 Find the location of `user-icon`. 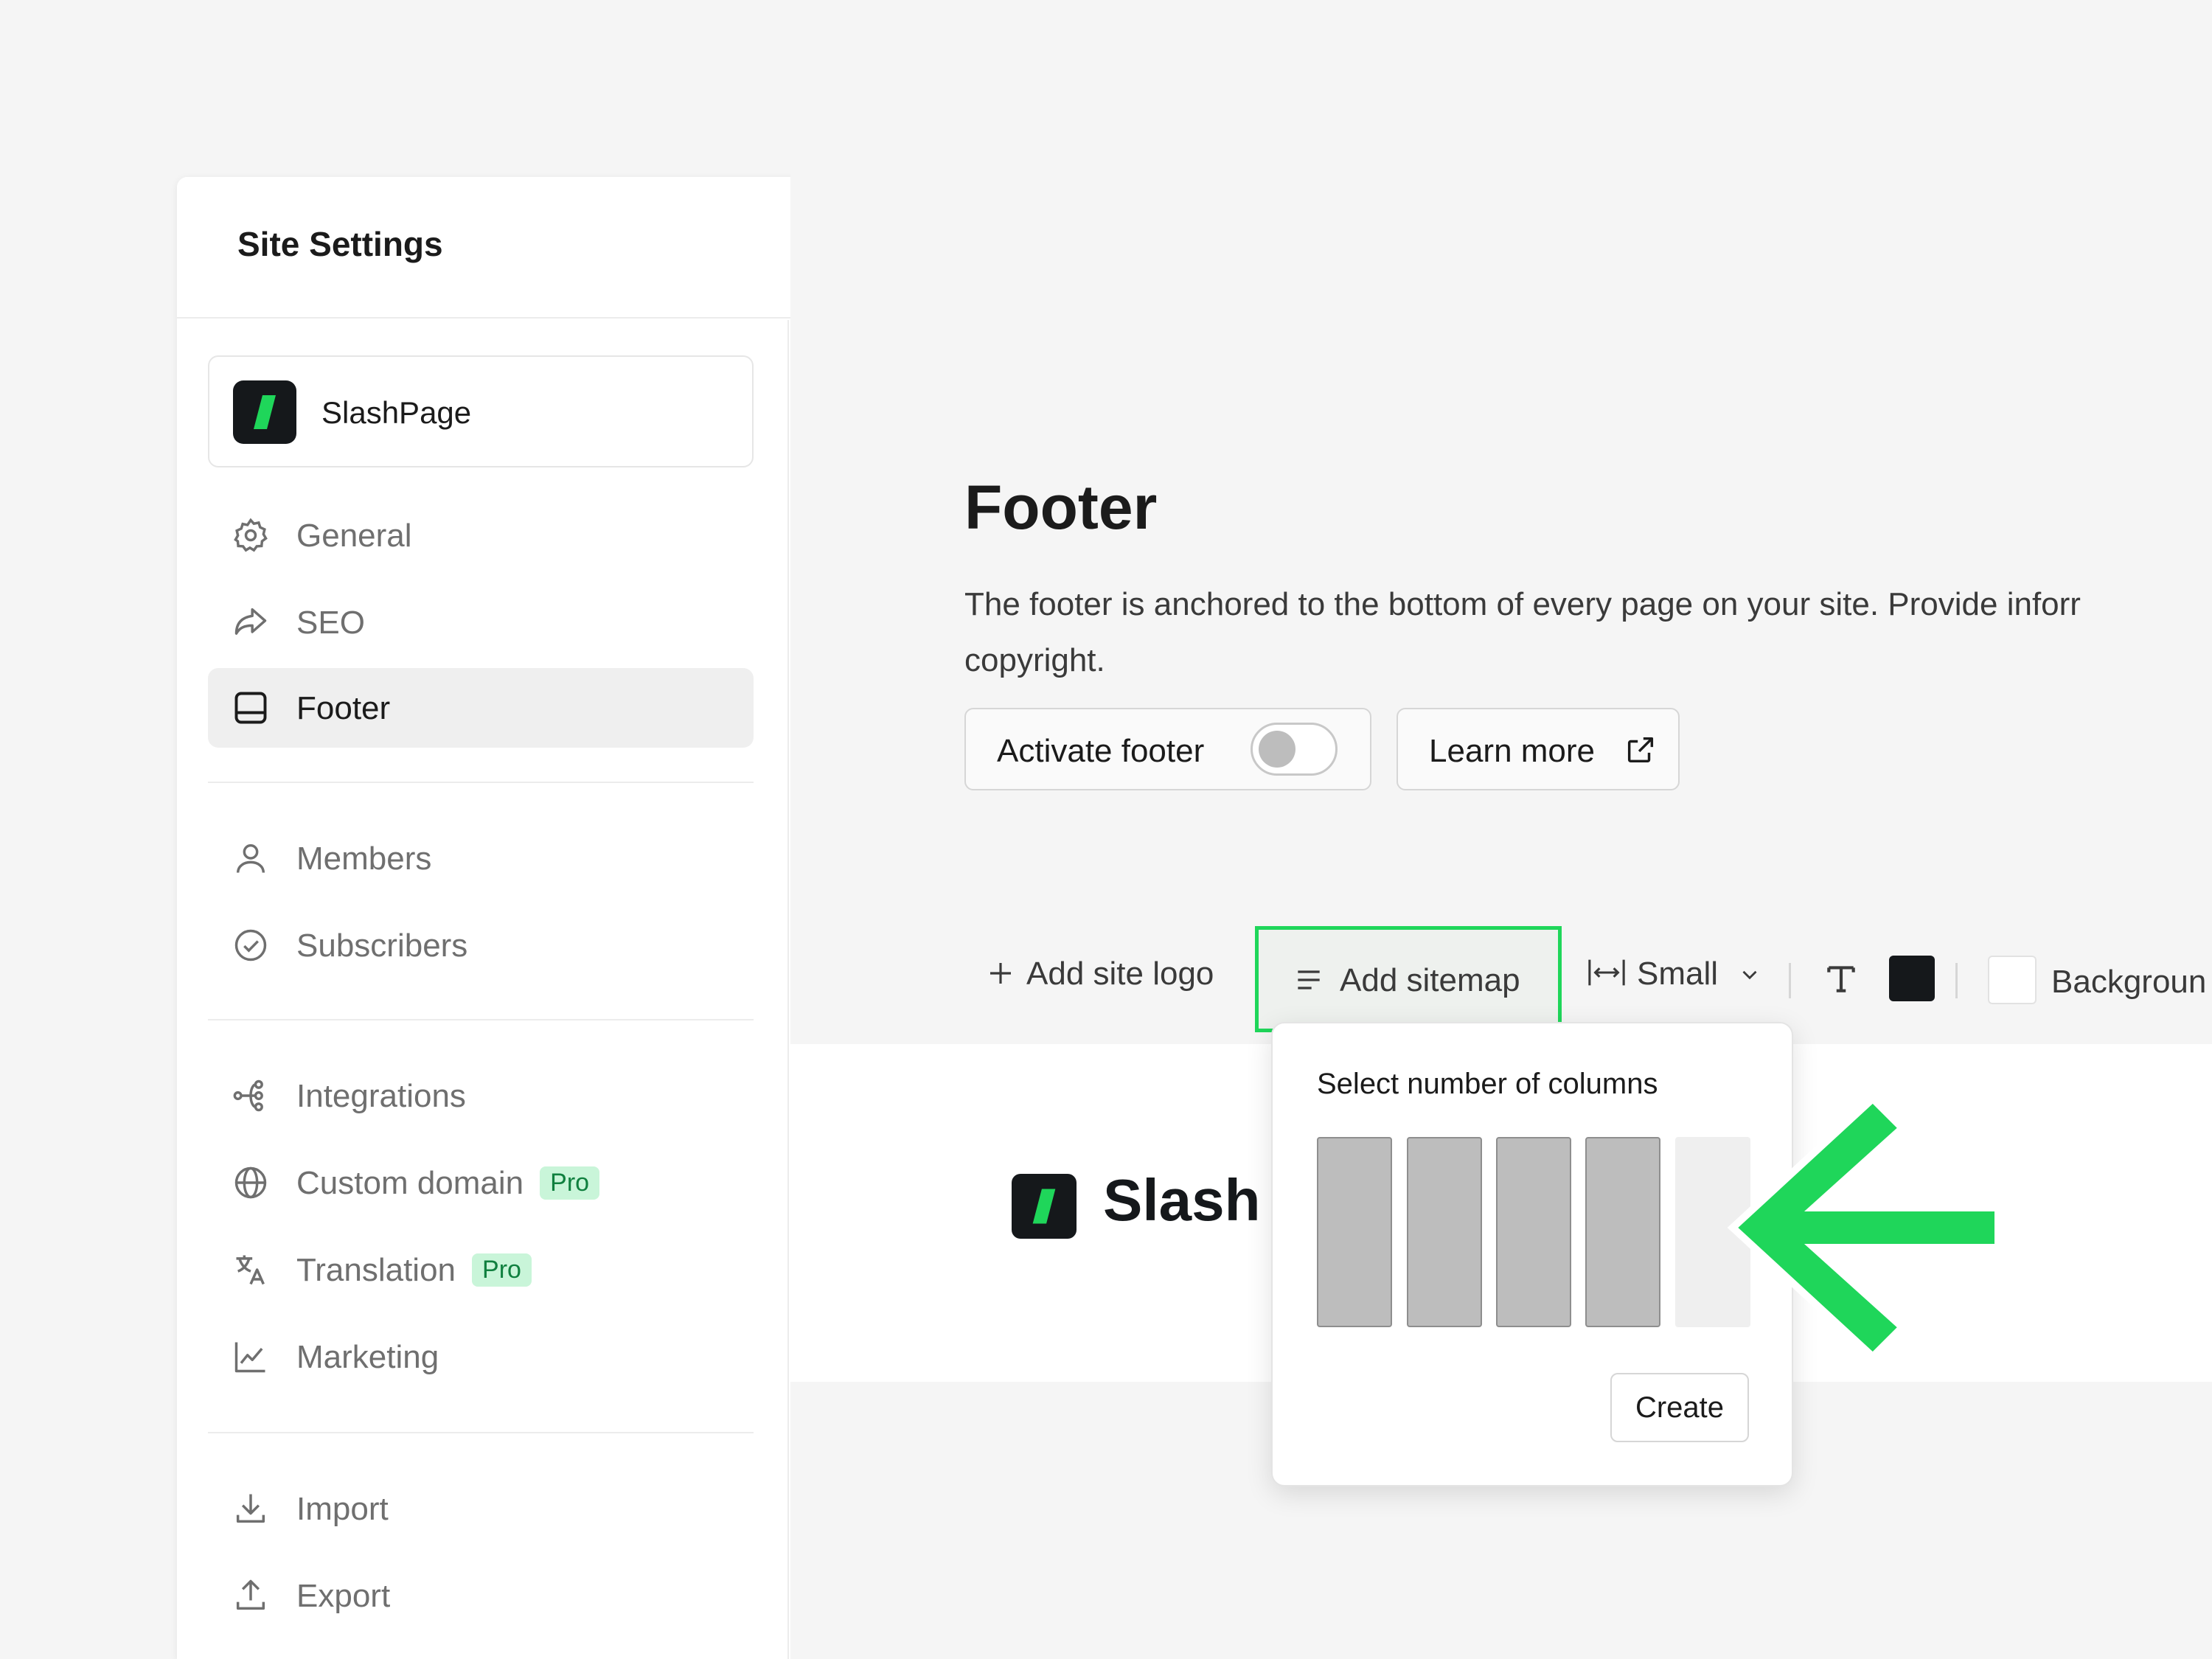

user-icon is located at coordinates (251, 858).